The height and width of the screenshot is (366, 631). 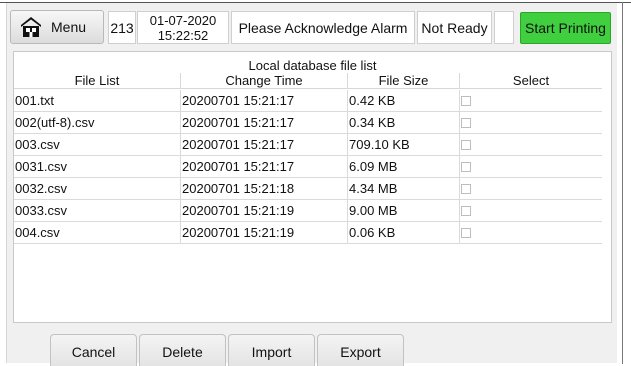 I want to click on file-name-cell: 004.csv, so click(x=97, y=232).